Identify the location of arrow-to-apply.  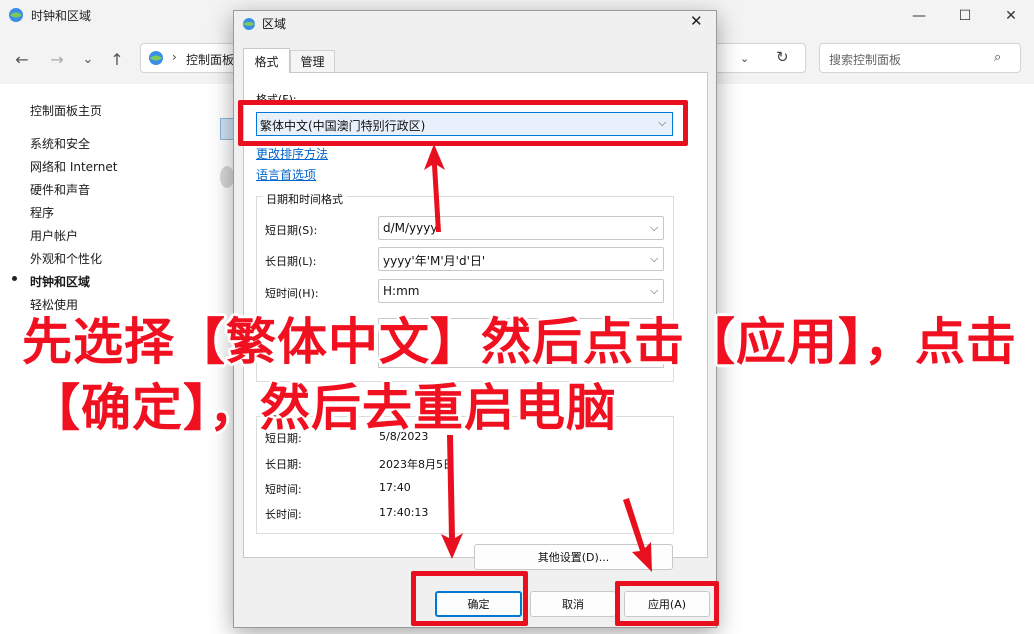
(637, 535).